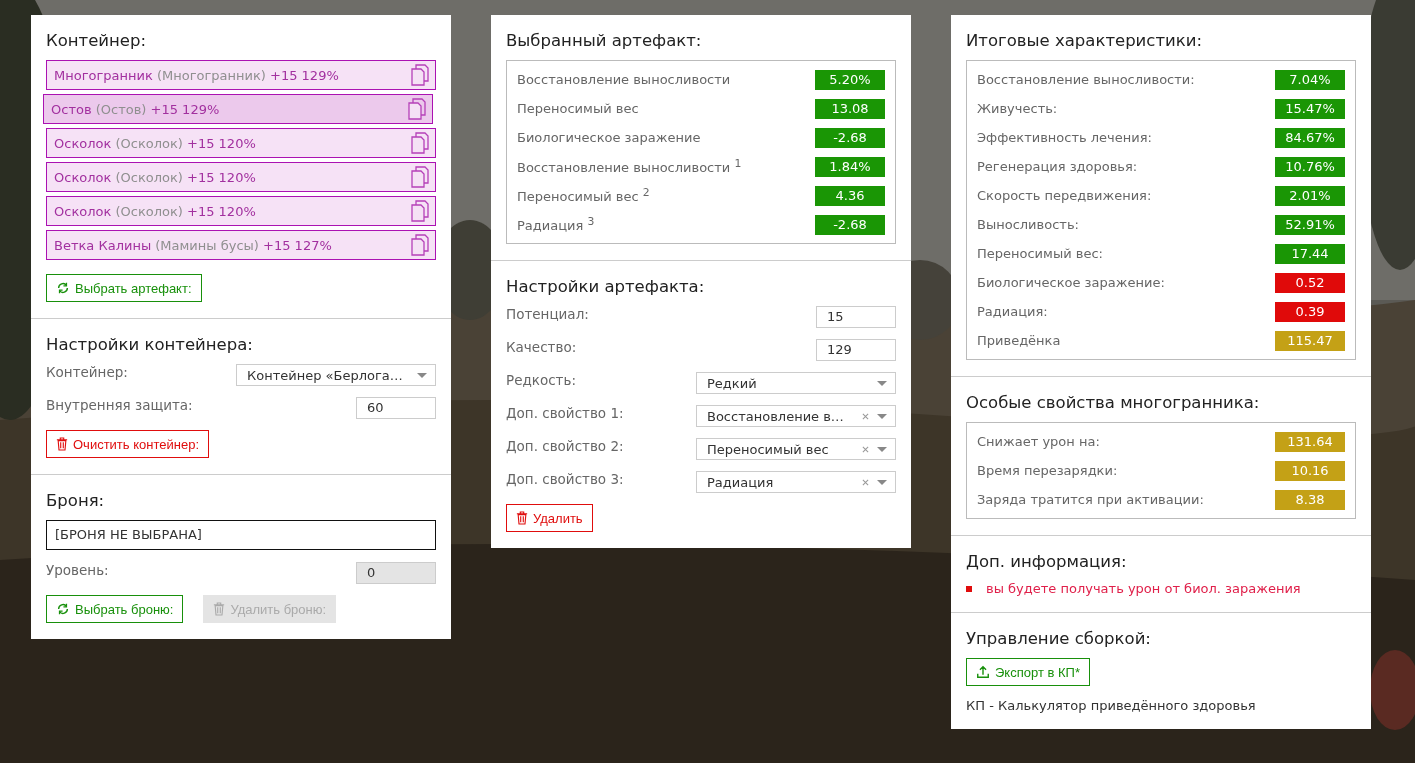 The height and width of the screenshot is (763, 1415). I want to click on section-title: Выбранный артефакт:, so click(604, 40).